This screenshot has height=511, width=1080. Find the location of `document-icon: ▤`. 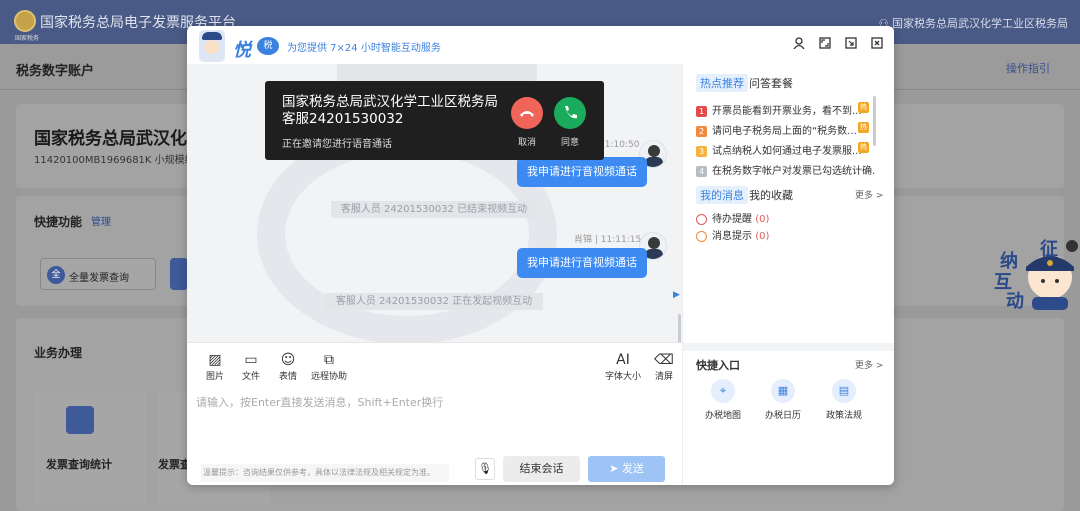

document-icon: ▤ is located at coordinates (844, 391).